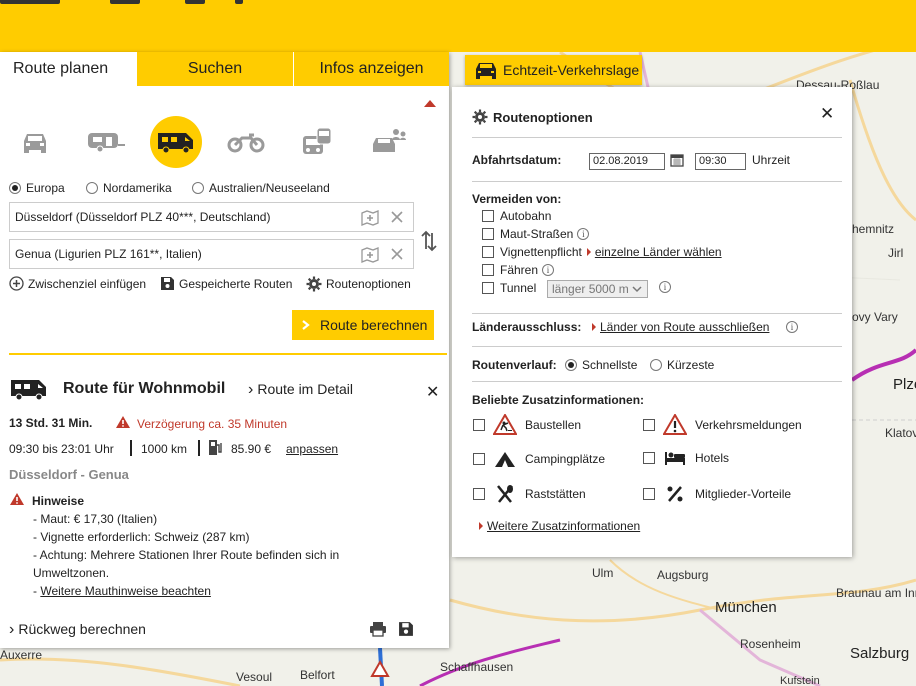  Describe the element at coordinates (680, 327) in the screenshot. I see `exclude-countries-link: Länder von Route ausschließen` at that location.